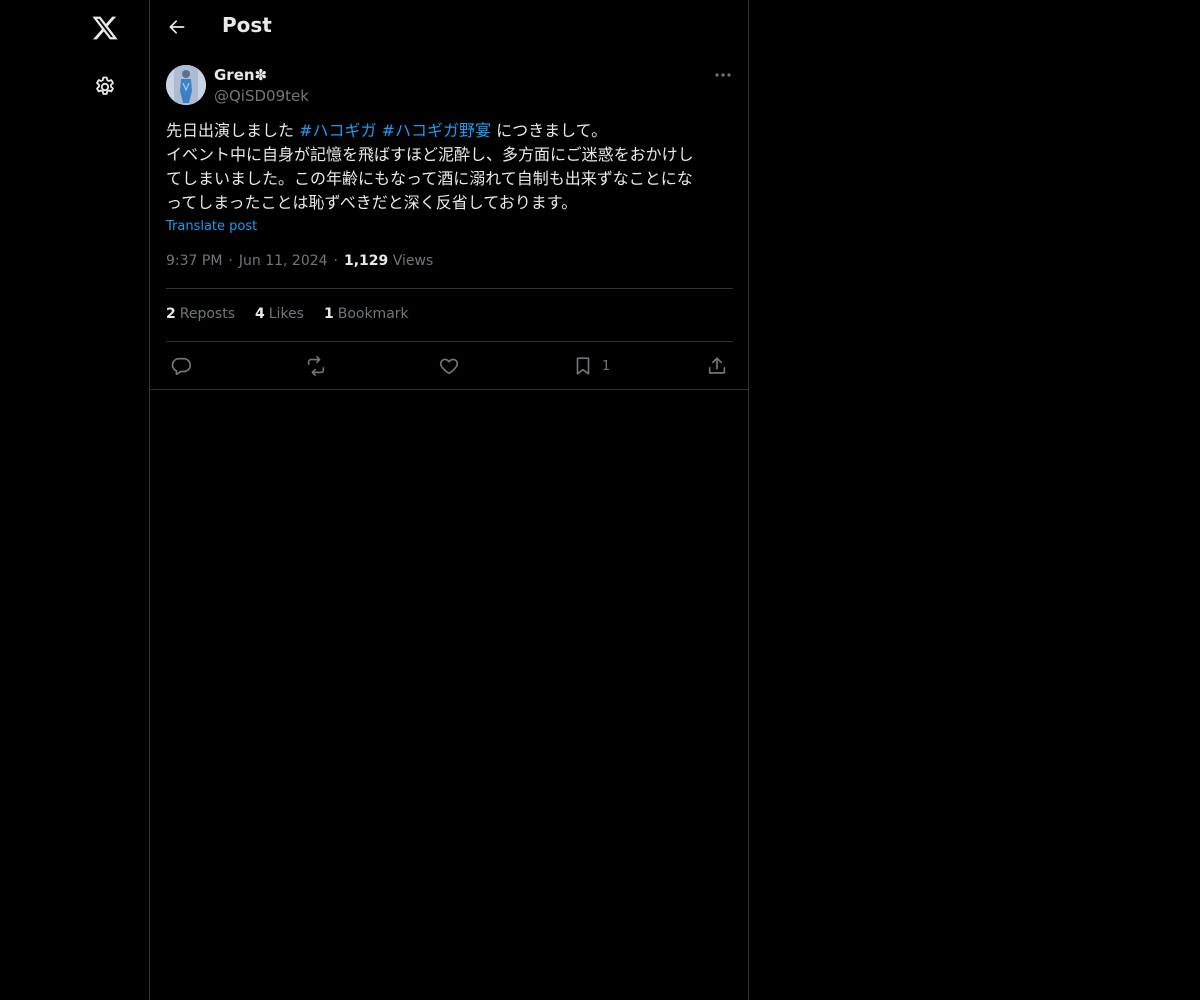 The image size is (1200, 1000). I want to click on author-handle: @QiSD09tek, so click(261, 96).